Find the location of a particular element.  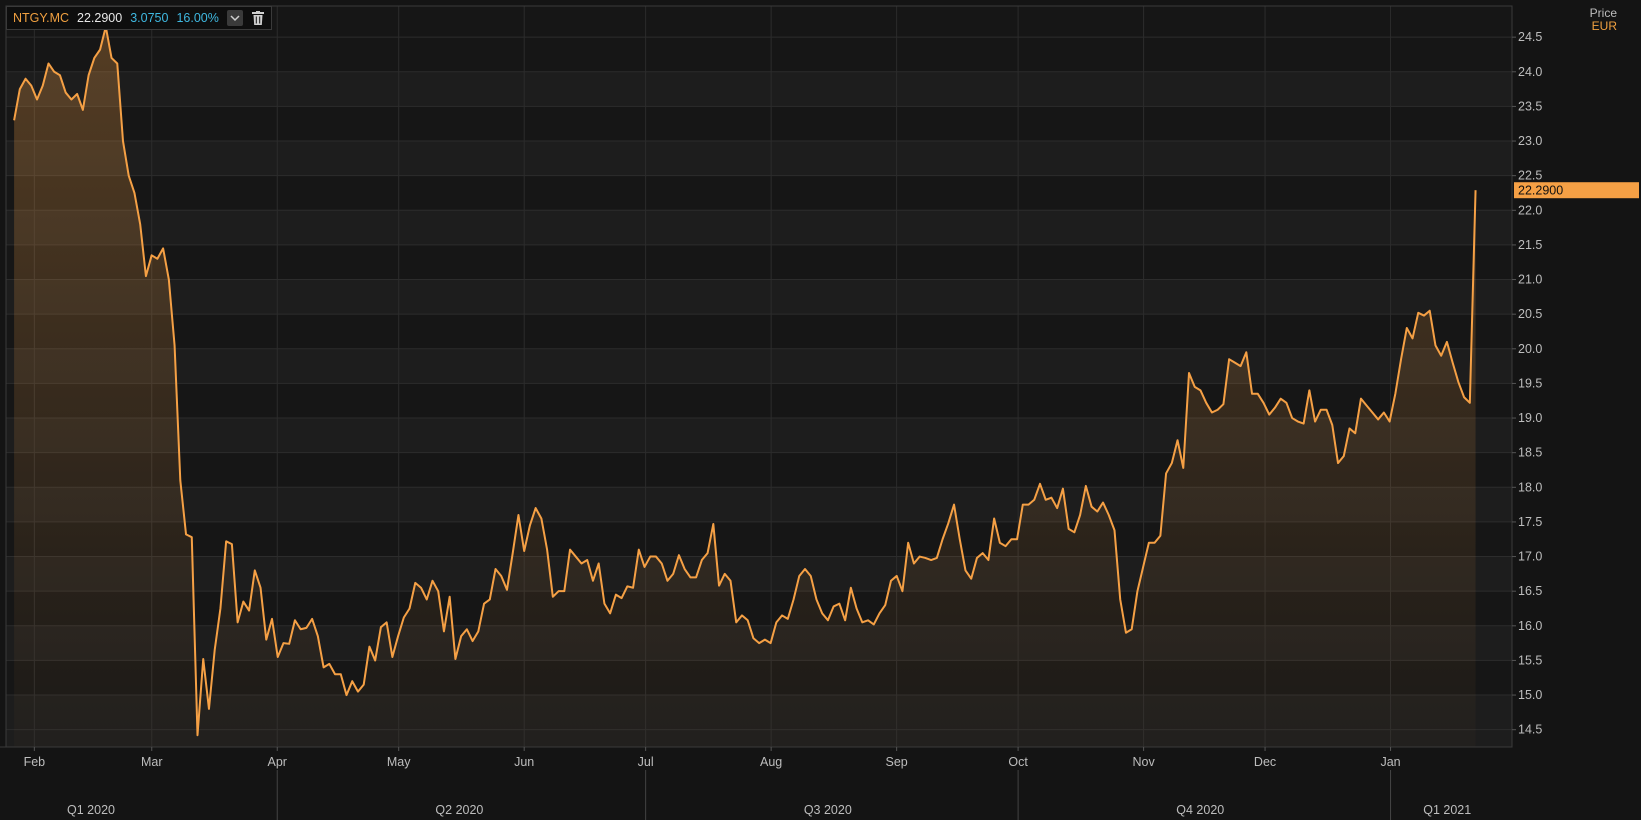

quarter-label: Q1 2021 is located at coordinates (1447, 810).